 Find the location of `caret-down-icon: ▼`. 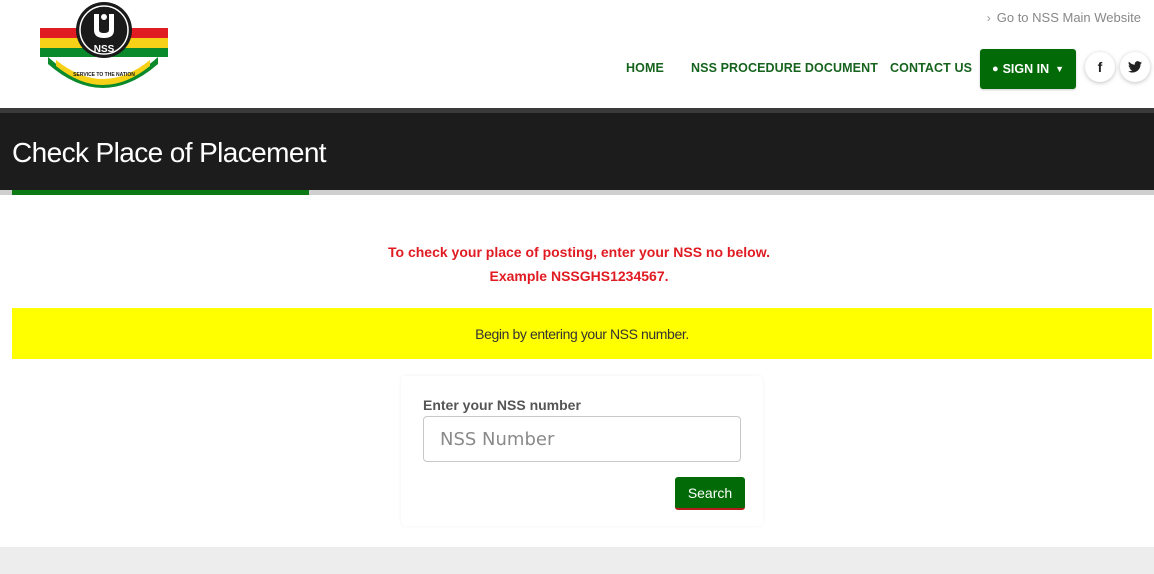

caret-down-icon: ▼ is located at coordinates (1060, 69).